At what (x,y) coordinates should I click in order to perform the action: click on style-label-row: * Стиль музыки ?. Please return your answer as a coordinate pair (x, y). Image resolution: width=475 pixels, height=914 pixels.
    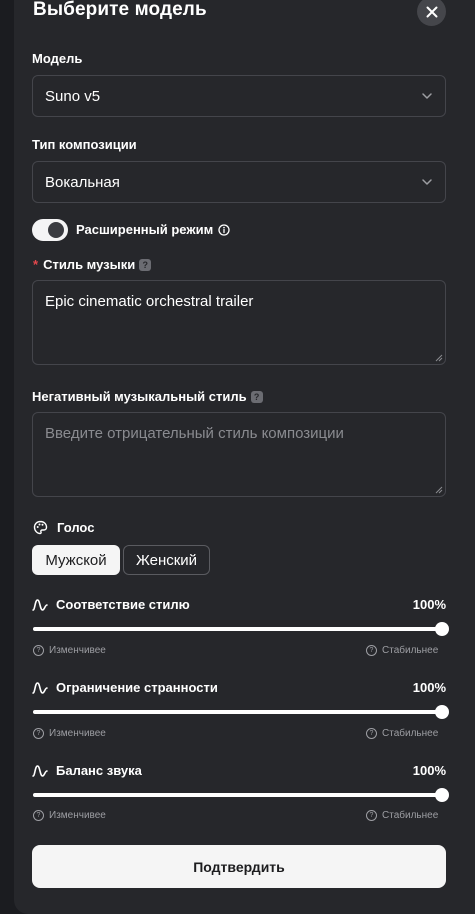
    Looking at the image, I should click on (92, 264).